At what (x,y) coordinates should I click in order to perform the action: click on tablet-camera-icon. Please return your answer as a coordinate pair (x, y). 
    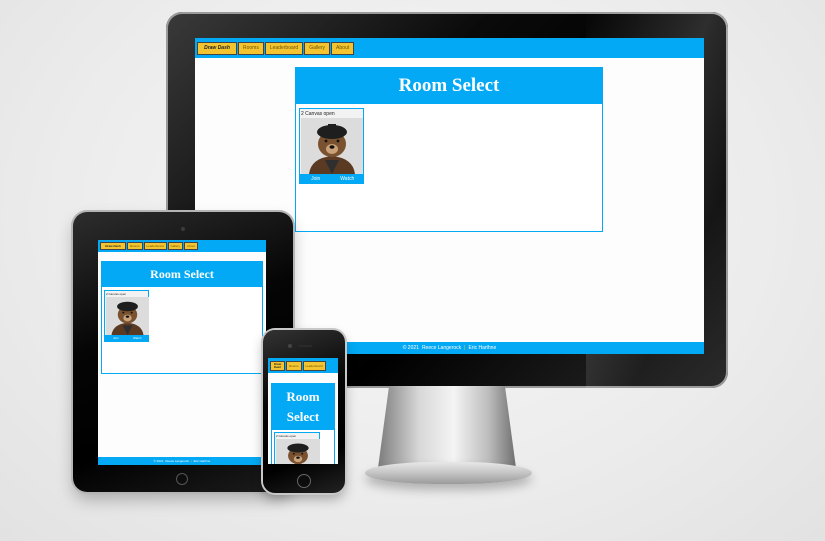
    Looking at the image, I should click on (183, 229).